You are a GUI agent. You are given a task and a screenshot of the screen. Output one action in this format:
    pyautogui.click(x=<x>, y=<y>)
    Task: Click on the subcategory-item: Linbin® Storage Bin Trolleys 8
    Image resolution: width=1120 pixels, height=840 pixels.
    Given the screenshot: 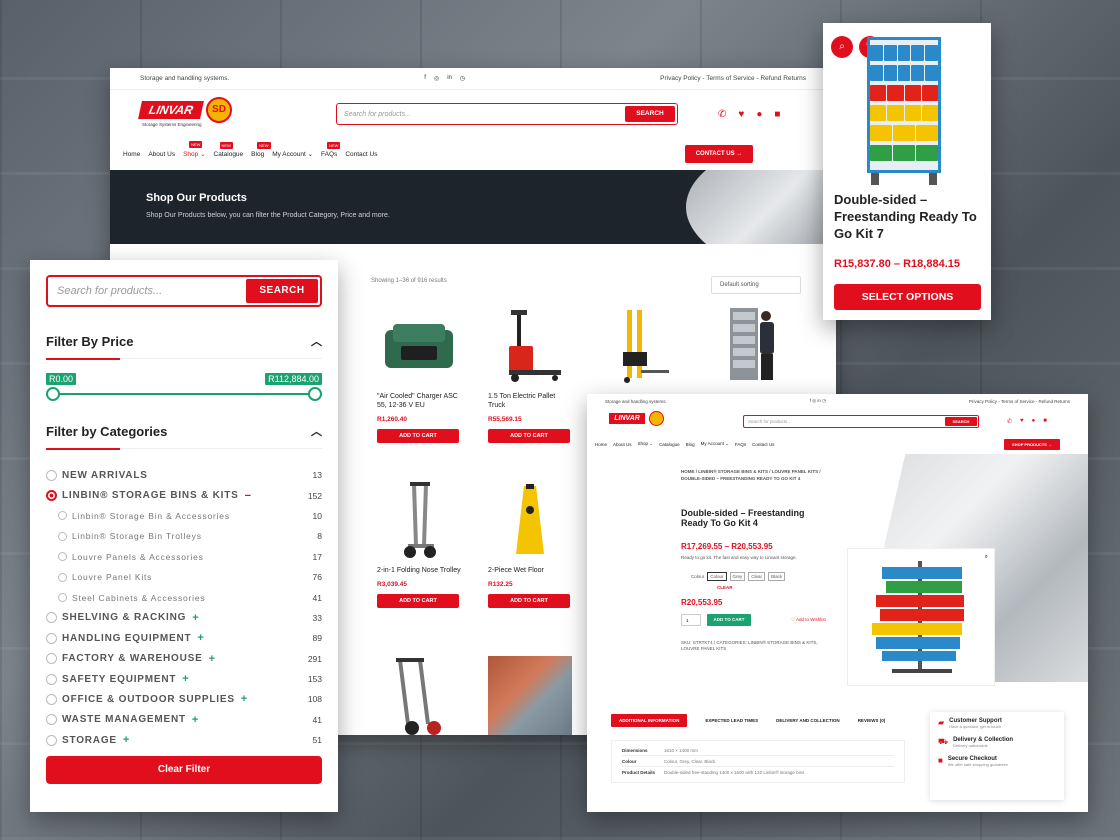 What is the action you would take?
    pyautogui.click(x=184, y=536)
    